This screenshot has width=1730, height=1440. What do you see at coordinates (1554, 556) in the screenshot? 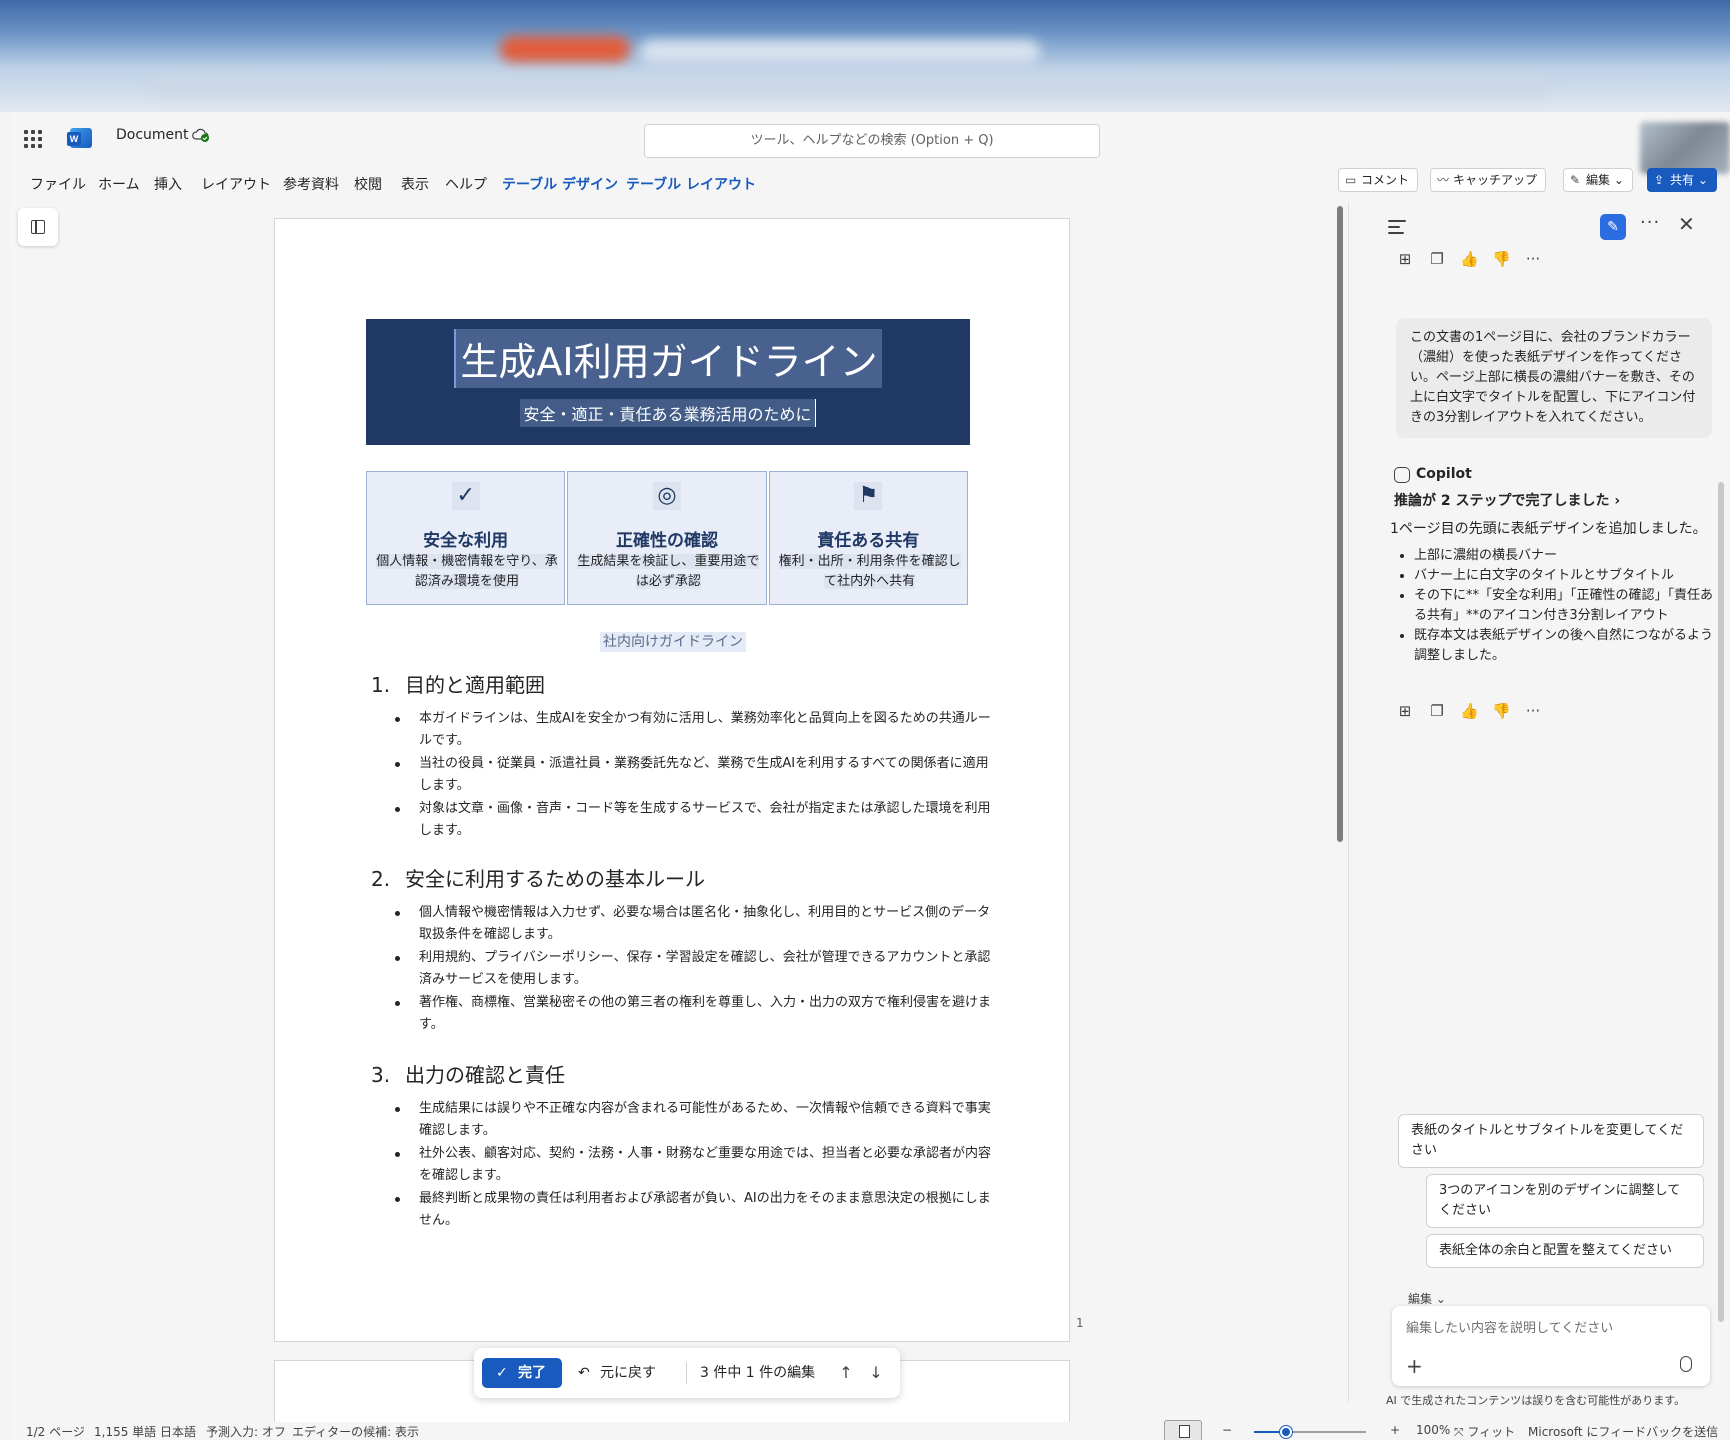
I see `list-item: 上部に濃紺の横長バナー` at bounding box center [1554, 556].